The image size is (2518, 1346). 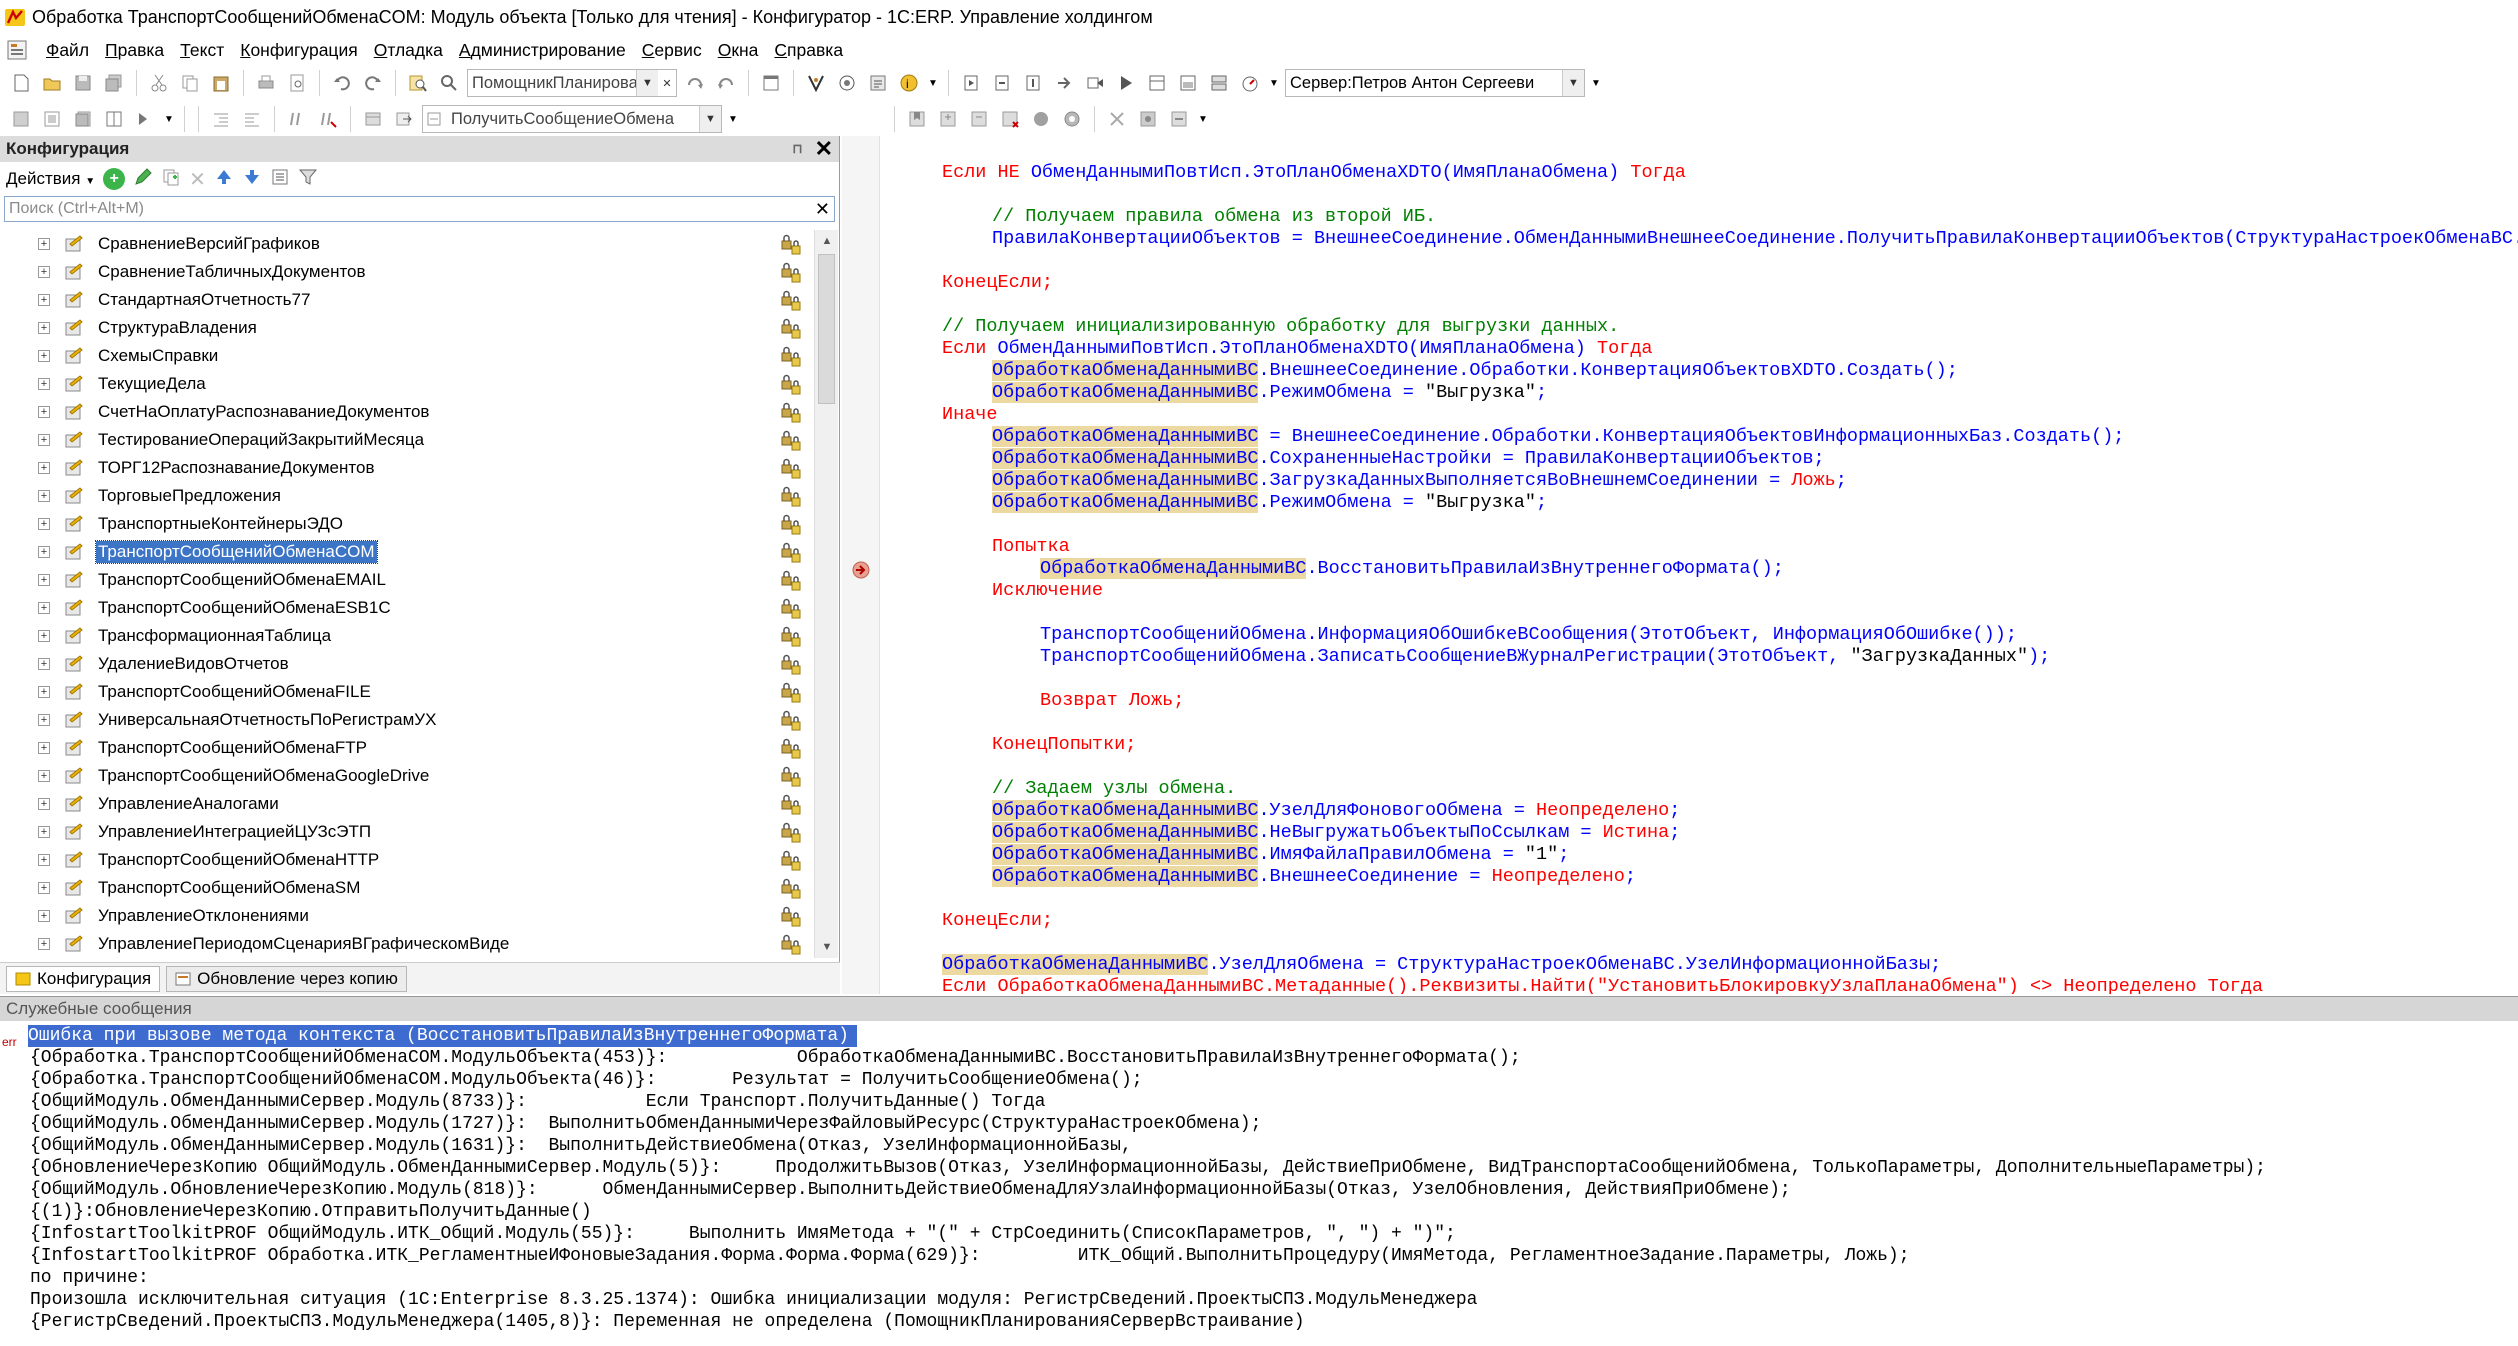 I want to click on search-combo: ПомощникПланирова ▼ ✕, so click(x=572, y=83).